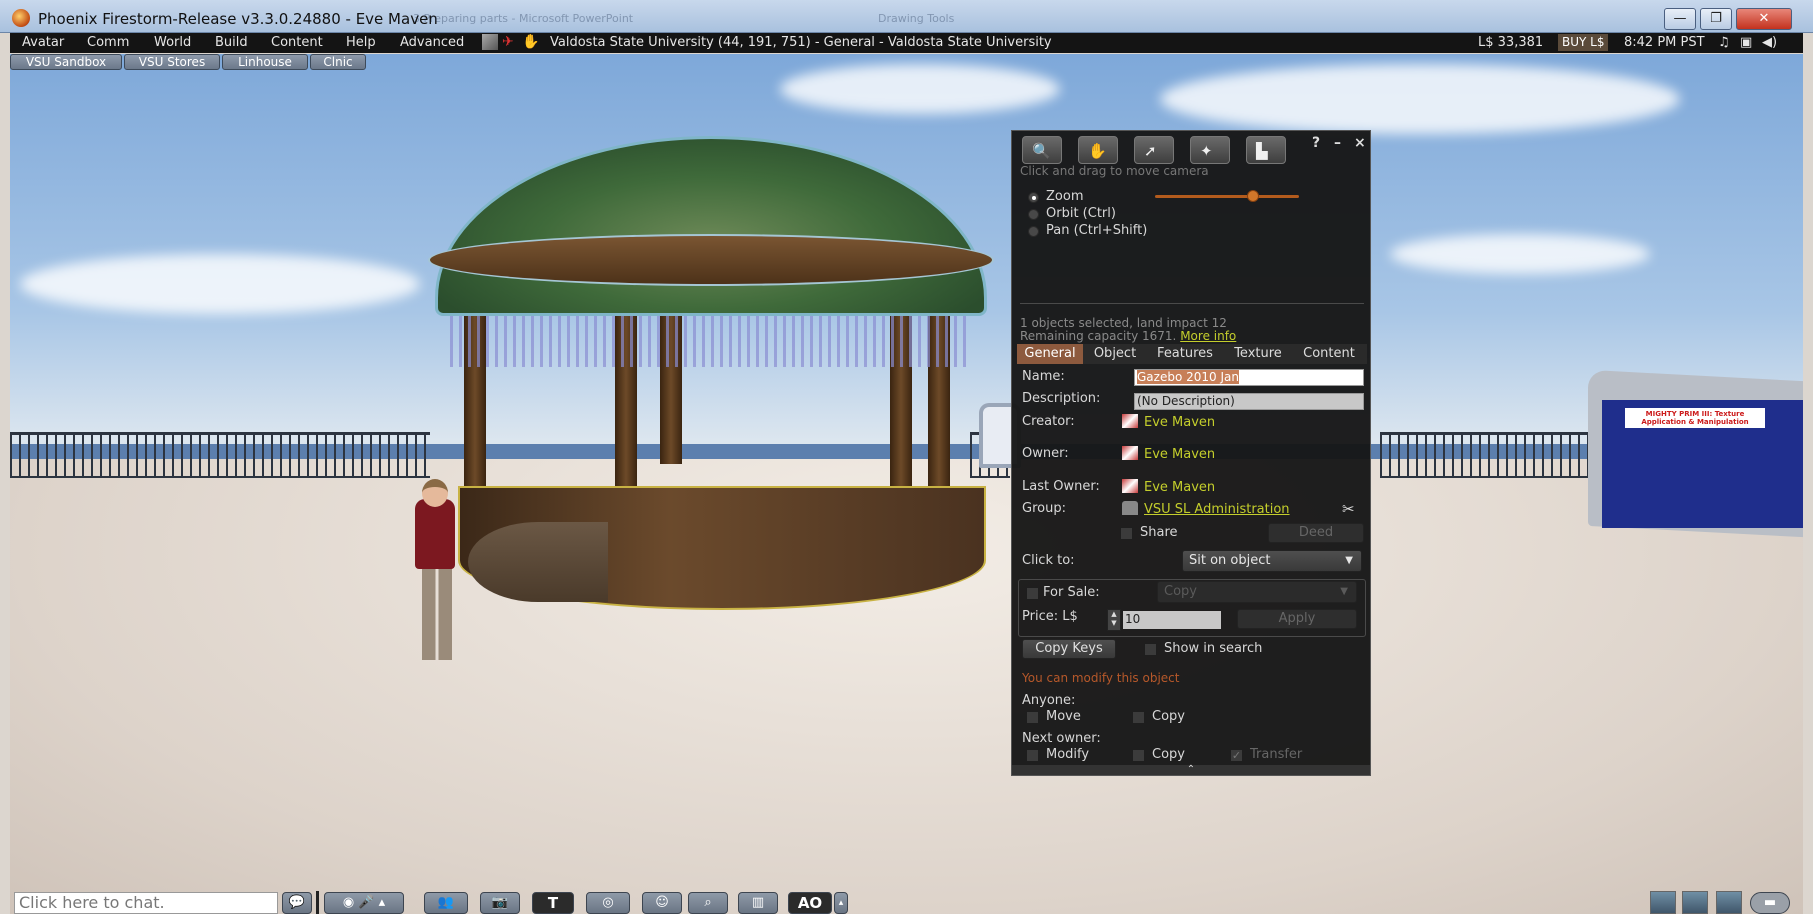 The height and width of the screenshot is (914, 1813). I want to click on description-input: (No Description), so click(1249, 401).